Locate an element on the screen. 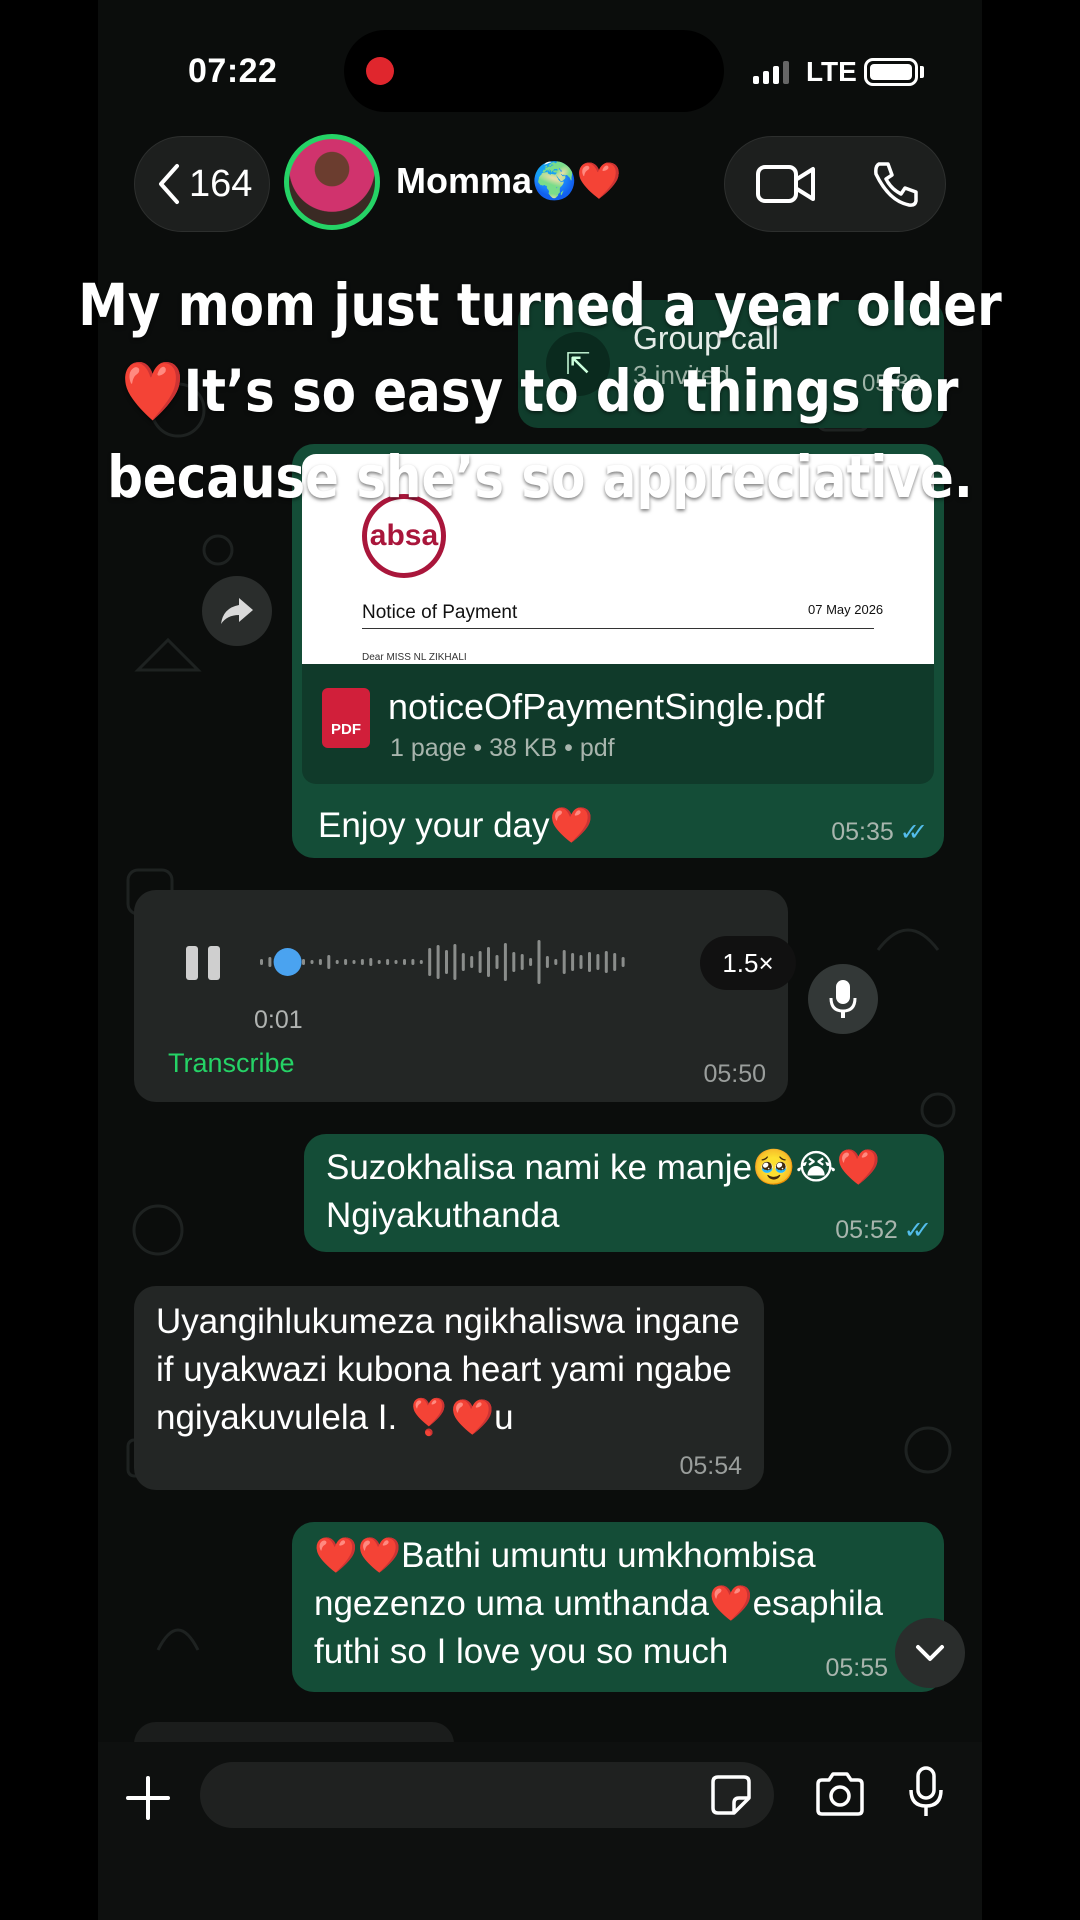 The image size is (1080, 1920). document-file-name: noticeOfPaymentSingle.pdf is located at coordinates (606, 706).